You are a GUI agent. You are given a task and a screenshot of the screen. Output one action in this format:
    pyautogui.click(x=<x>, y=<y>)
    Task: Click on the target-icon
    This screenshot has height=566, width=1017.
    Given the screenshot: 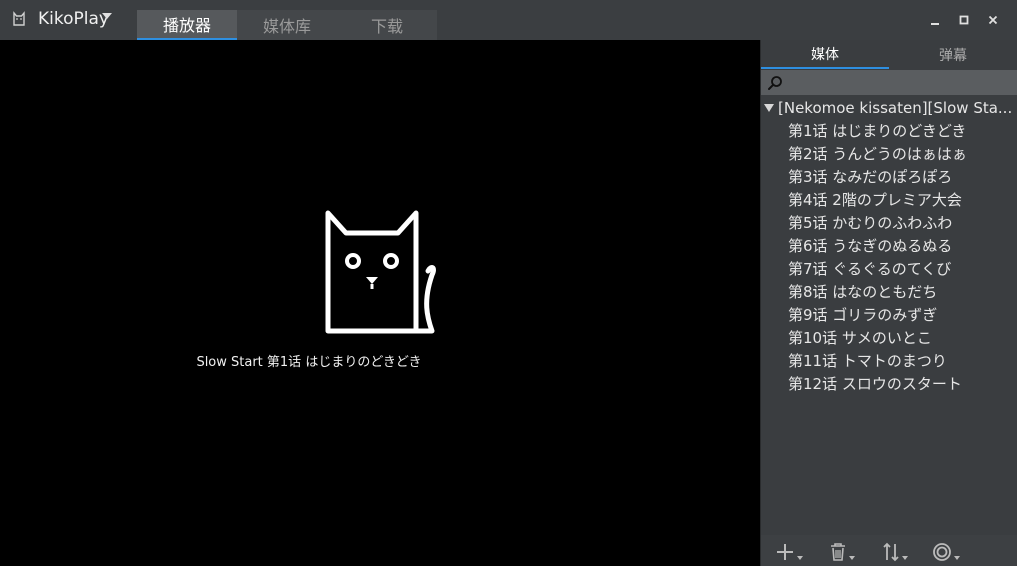 What is the action you would take?
    pyautogui.click(x=942, y=552)
    